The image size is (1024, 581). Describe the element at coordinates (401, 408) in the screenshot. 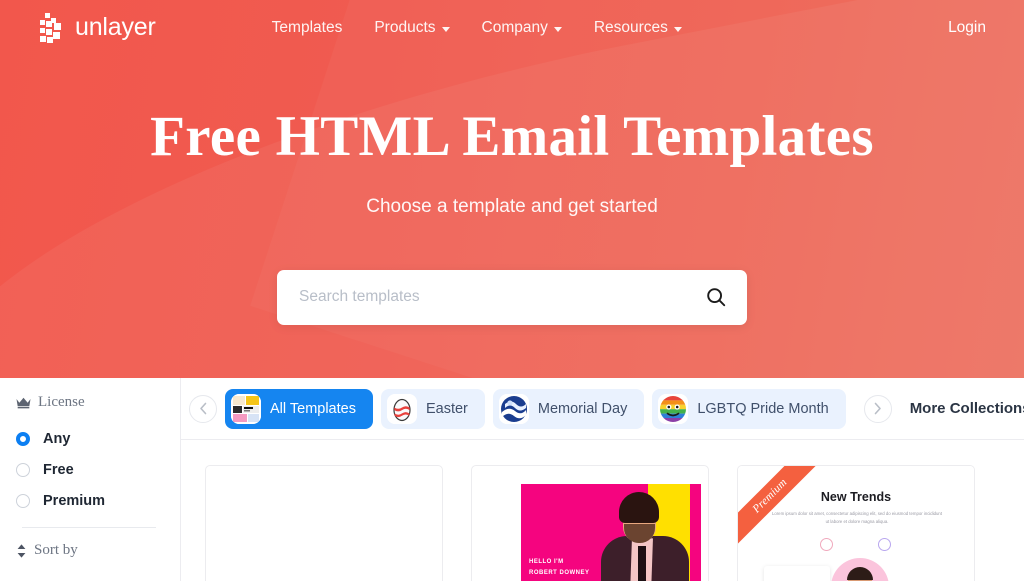

I see `easter-egg-icon` at that location.